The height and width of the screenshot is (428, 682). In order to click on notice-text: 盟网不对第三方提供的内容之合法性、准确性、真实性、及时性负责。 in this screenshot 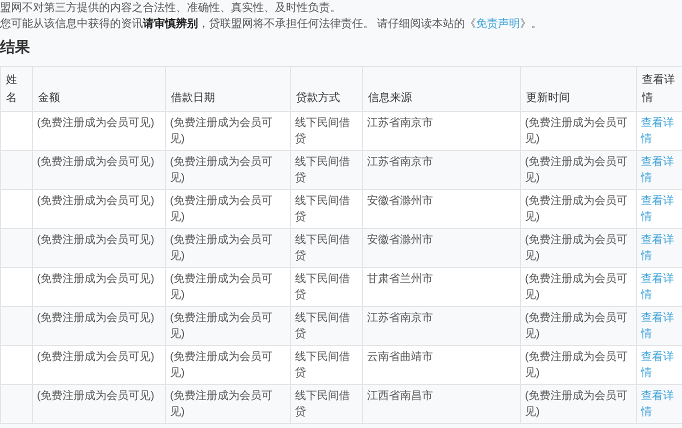, I will do `click(170, 8)`.